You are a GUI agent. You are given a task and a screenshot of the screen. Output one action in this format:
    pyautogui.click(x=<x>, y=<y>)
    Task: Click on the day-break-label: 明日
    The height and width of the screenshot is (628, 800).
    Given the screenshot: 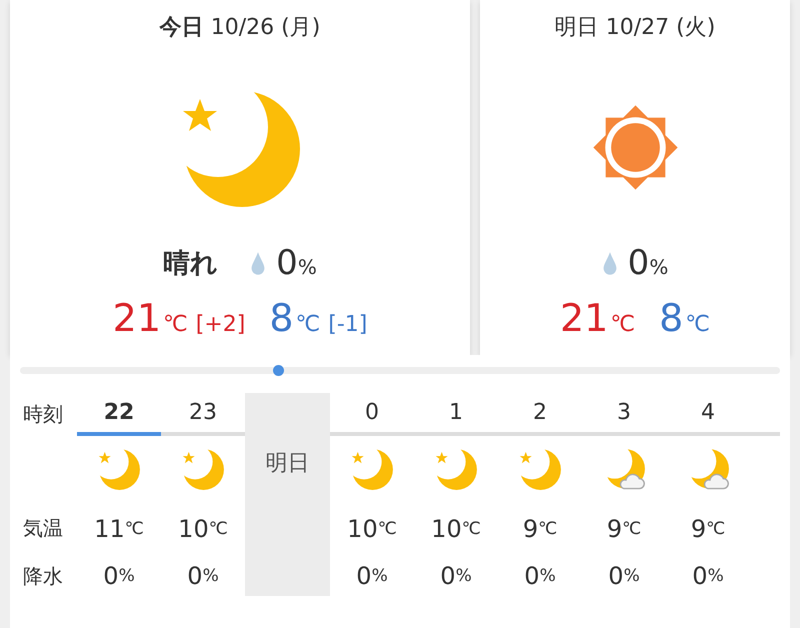 What is the action you would take?
    pyautogui.click(x=287, y=494)
    